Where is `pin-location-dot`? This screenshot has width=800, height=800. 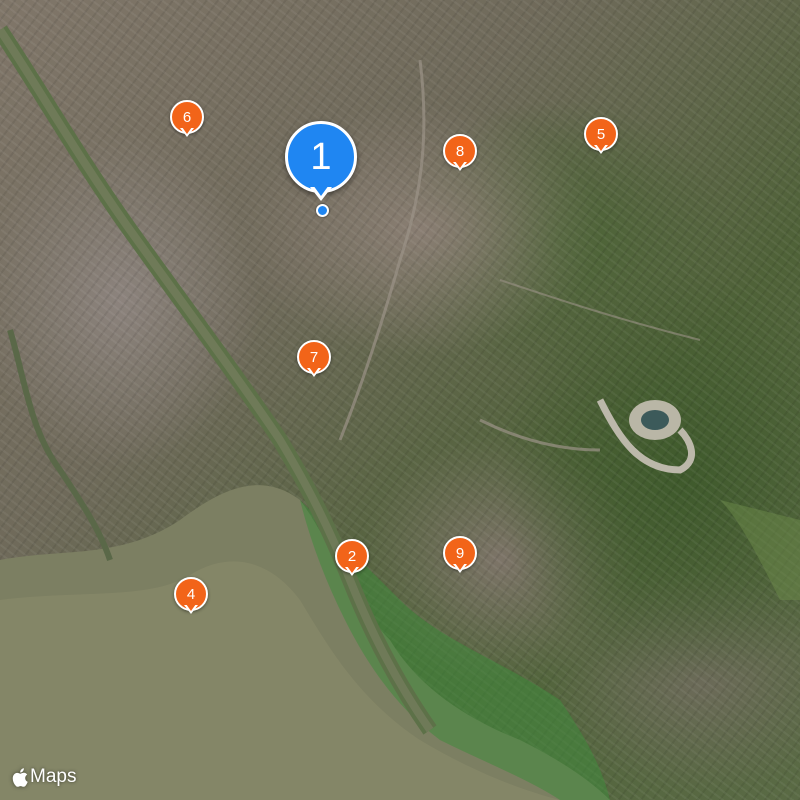 pin-location-dot is located at coordinates (322, 210).